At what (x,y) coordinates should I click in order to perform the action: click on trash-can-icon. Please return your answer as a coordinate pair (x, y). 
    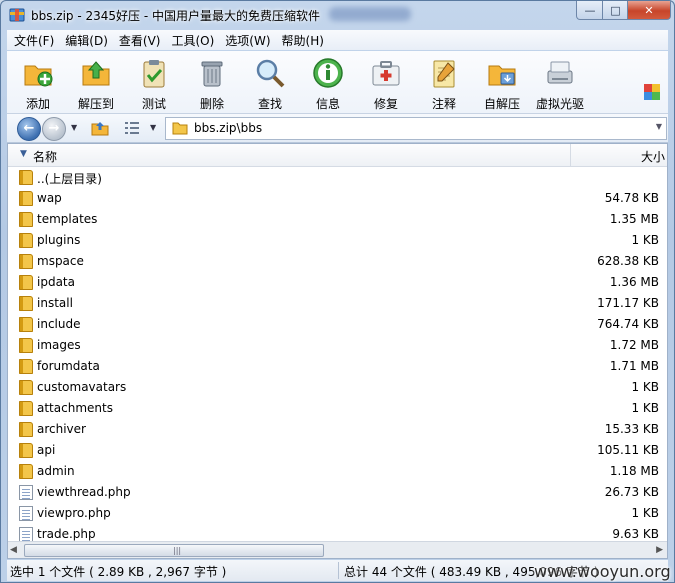
    Looking at the image, I should click on (212, 74).